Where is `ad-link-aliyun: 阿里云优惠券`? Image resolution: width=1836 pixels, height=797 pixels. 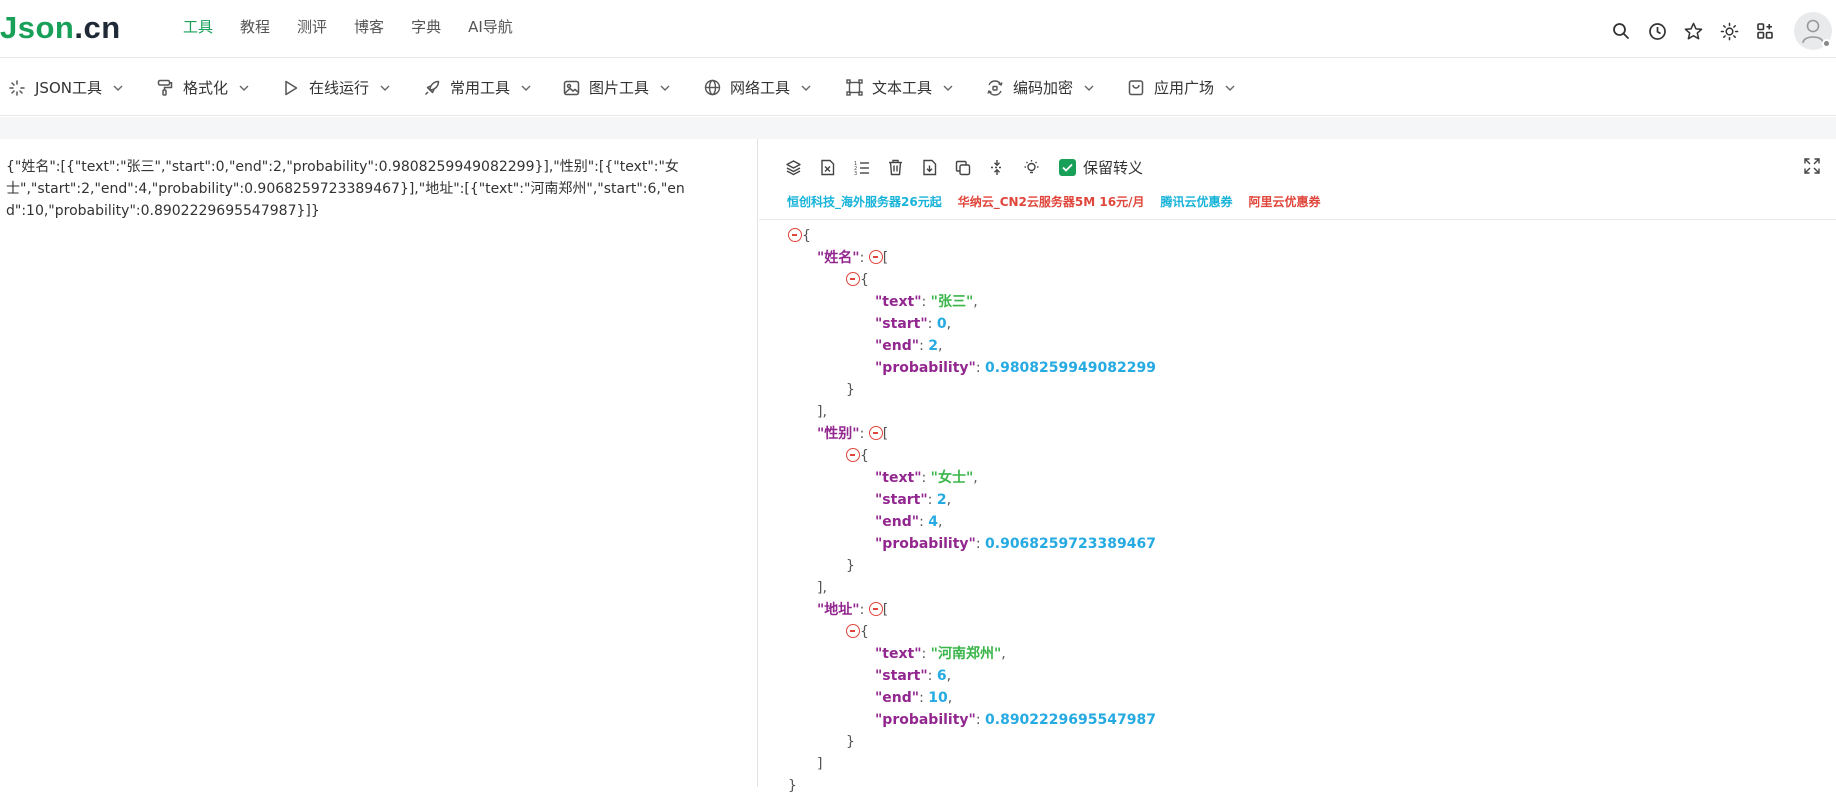
ad-link-aliyun: 阿里云优惠券 is located at coordinates (1284, 201).